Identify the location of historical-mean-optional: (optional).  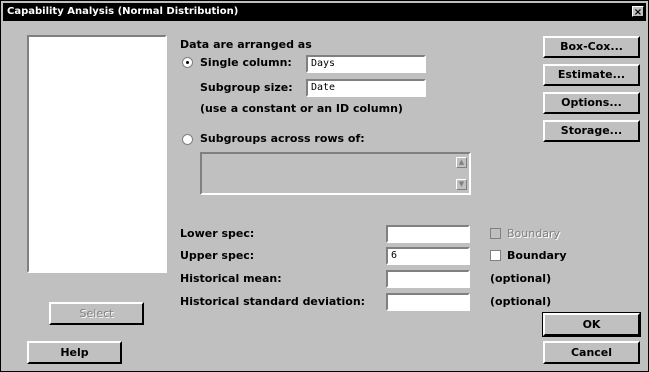
(521, 278).